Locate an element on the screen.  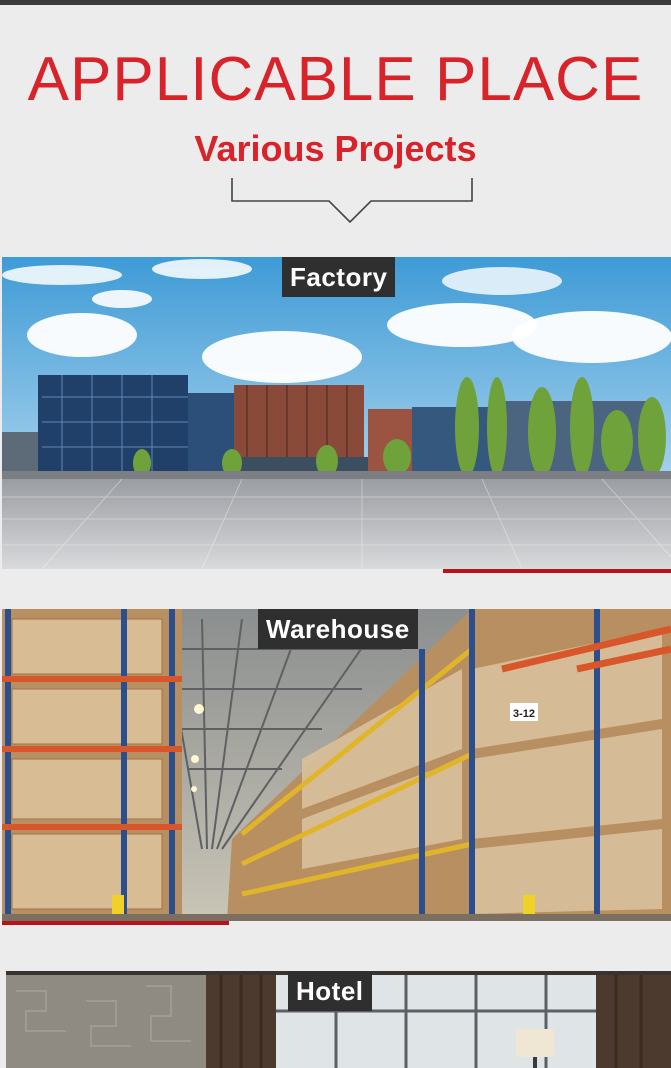
warehouse-accent-bar is located at coordinates (115, 923).